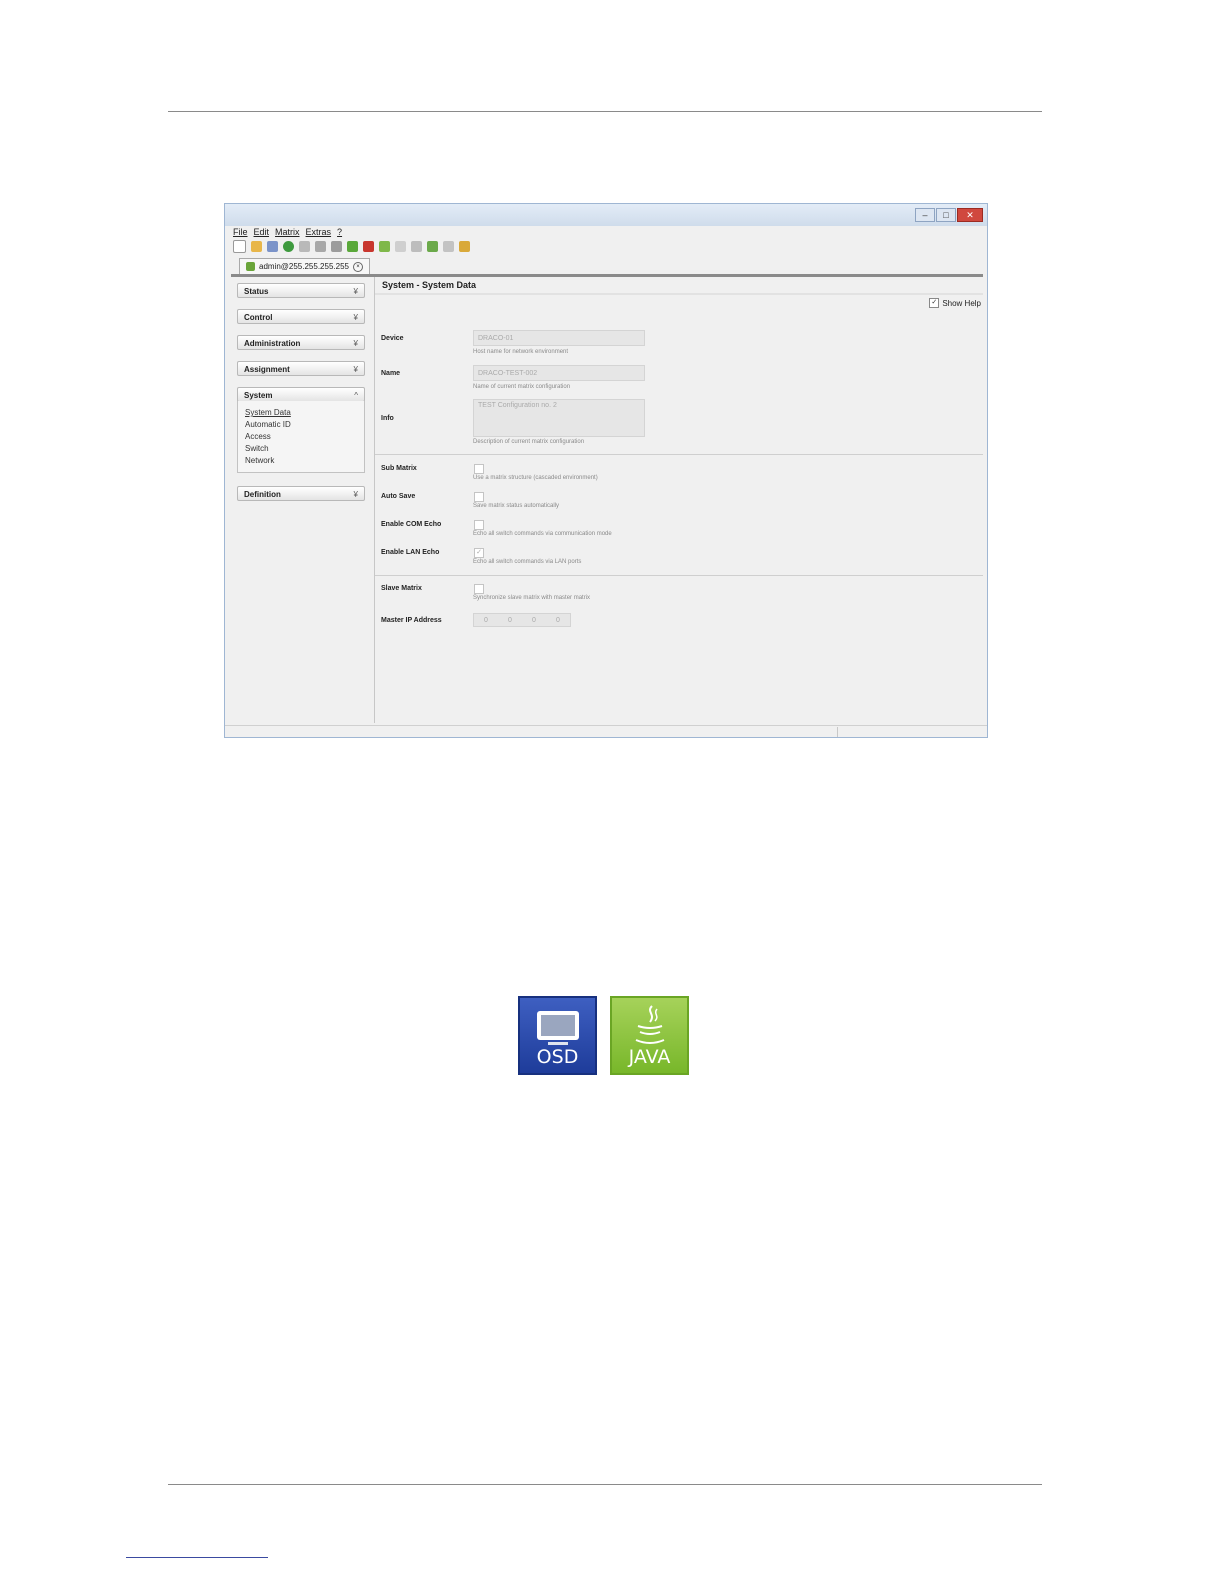 Image resolution: width=1224 pixels, height=1584 pixels. Describe the element at coordinates (464, 246) in the screenshot. I see `book-icon` at that location.